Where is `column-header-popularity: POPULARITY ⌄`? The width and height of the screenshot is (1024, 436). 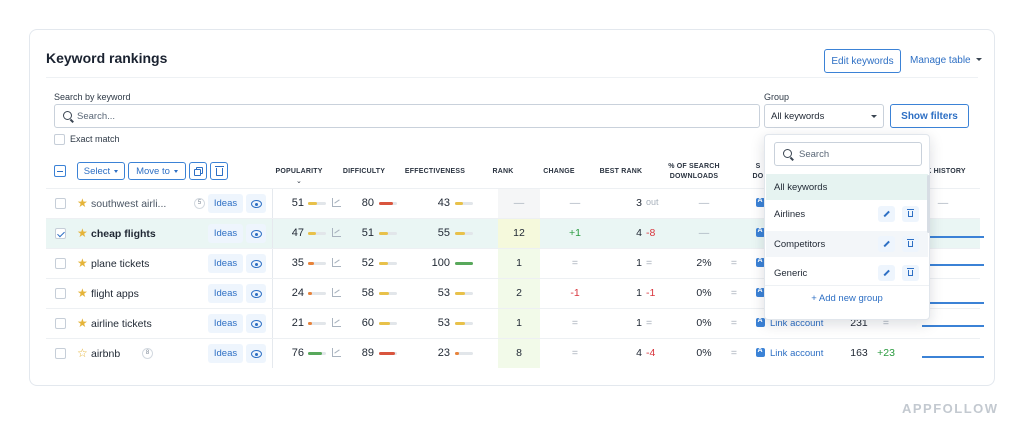
column-header-popularity: POPULARITY ⌄ is located at coordinates (299, 177).